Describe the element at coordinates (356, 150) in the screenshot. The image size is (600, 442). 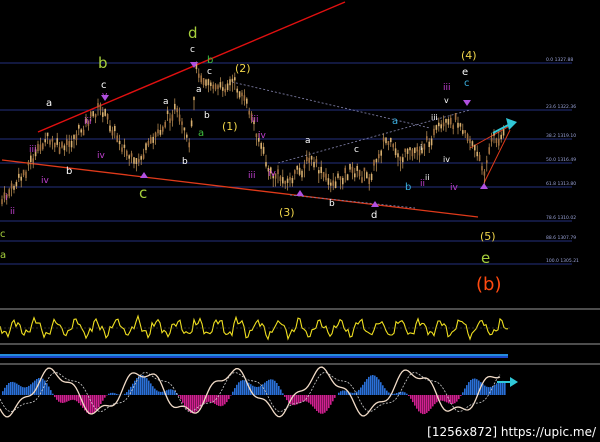
I see `wave-label-sub: c` at that location.